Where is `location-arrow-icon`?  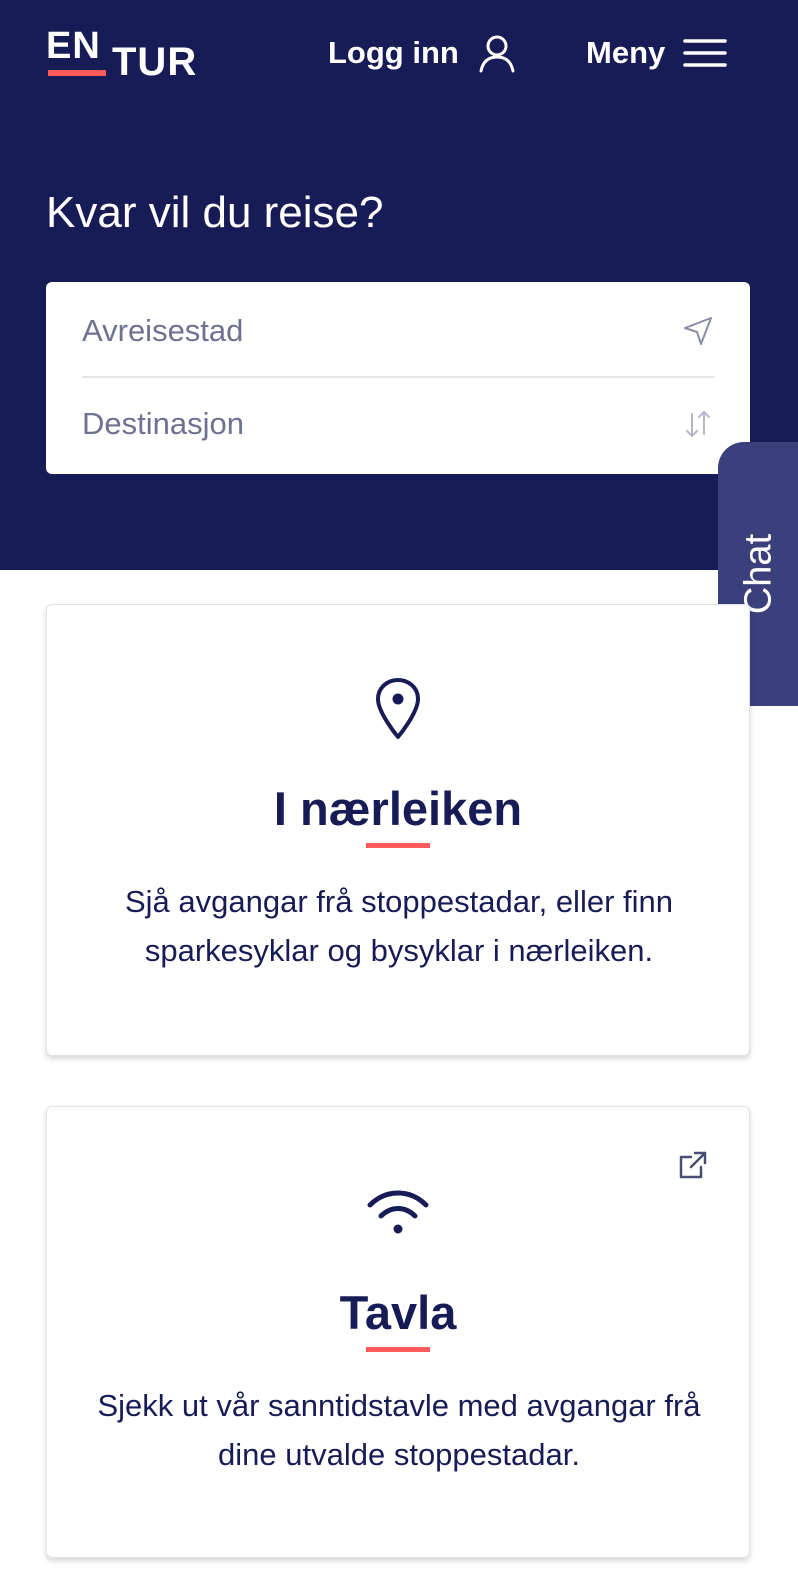 location-arrow-icon is located at coordinates (698, 331).